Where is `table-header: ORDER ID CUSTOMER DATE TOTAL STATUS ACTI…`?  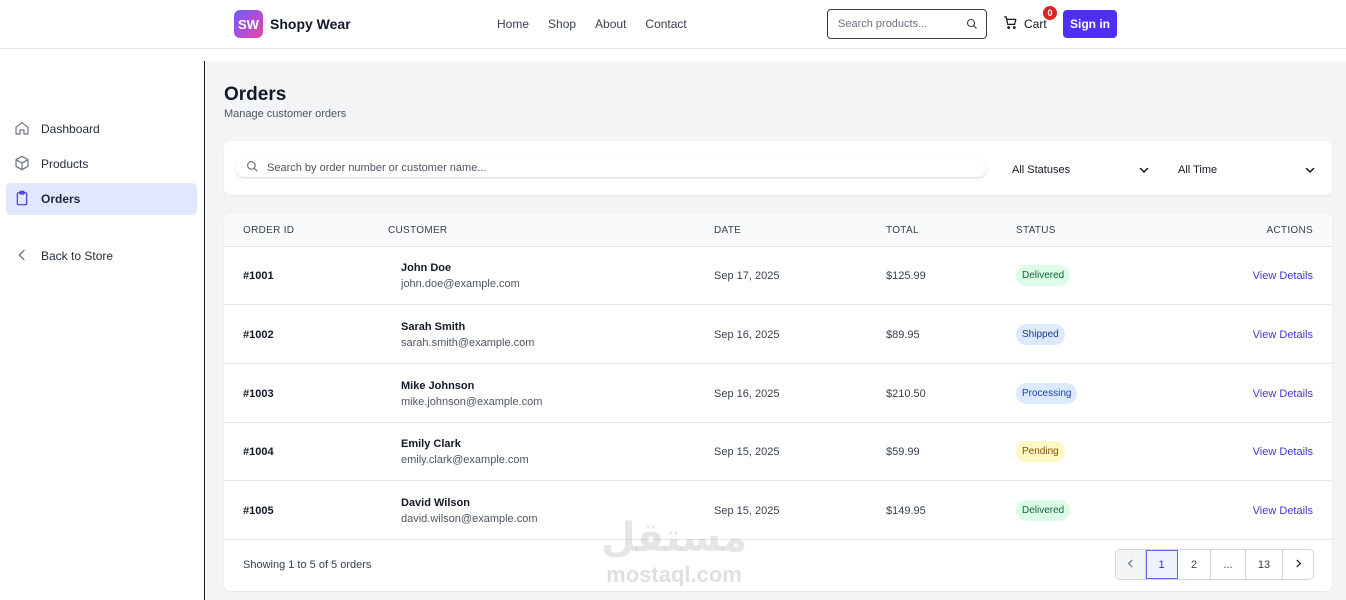 table-header: ORDER ID CUSTOMER DATE TOTAL STATUS ACTI… is located at coordinates (778, 230).